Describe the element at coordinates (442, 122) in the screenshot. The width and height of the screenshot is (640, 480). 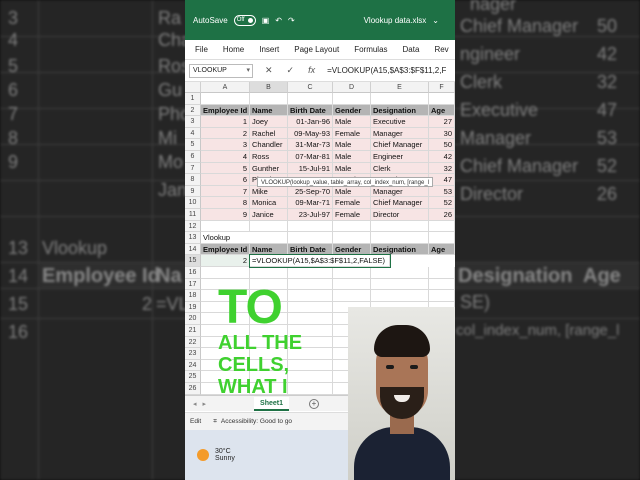
I see `table-cell-f: 27` at that location.